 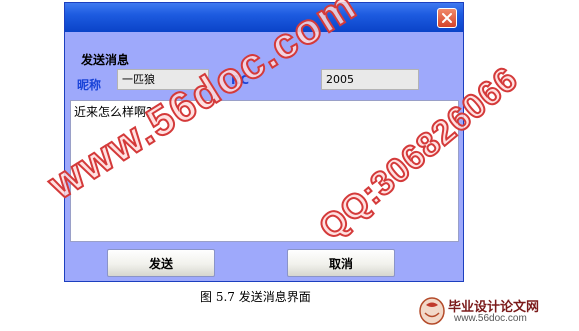 I want to click on close-icon, so click(x=447, y=18).